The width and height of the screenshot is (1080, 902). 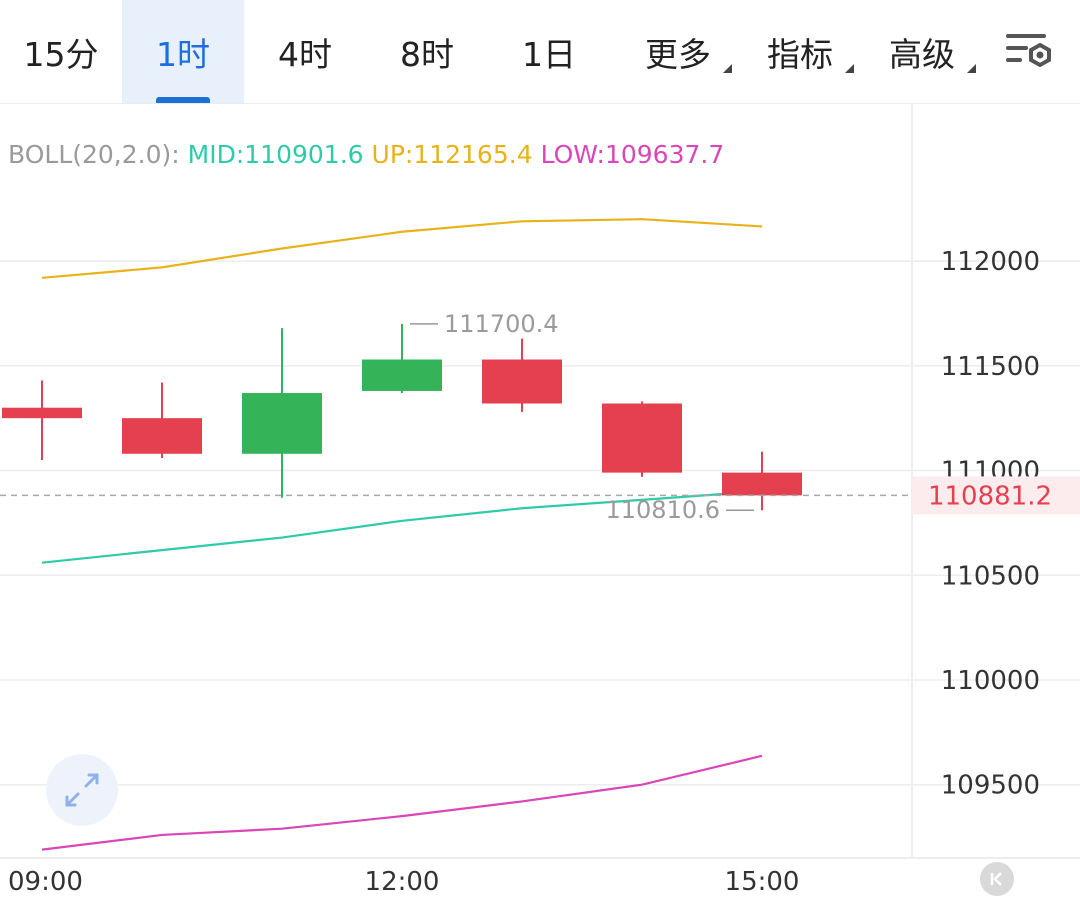 What do you see at coordinates (990, 496) in the screenshot?
I see `last-price-label: 110881.2` at bounding box center [990, 496].